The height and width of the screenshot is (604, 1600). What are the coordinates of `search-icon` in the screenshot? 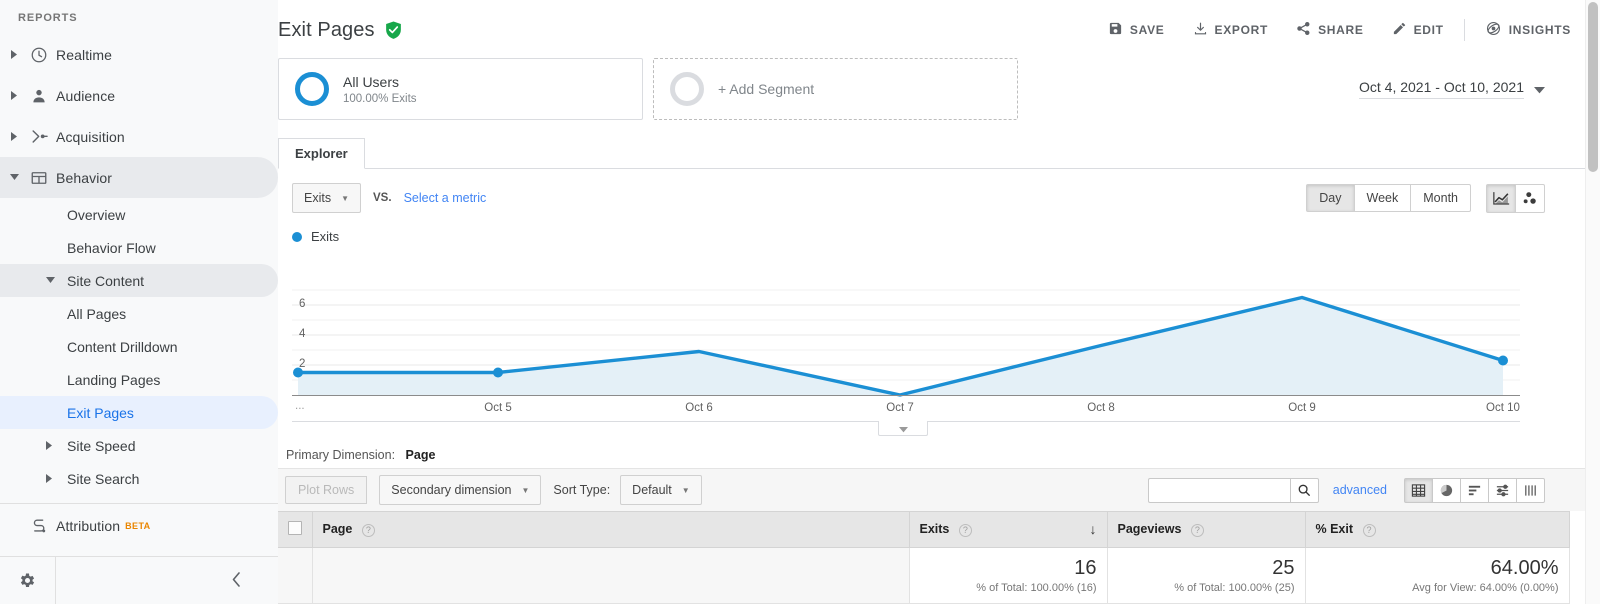 It's located at (1304, 490).